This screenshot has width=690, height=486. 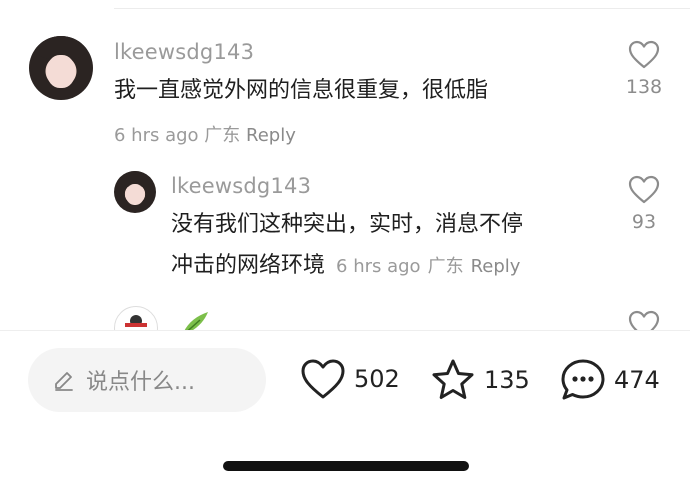 What do you see at coordinates (248, 265) in the screenshot?
I see `comment-text-line2: 冲击的网络环境` at bounding box center [248, 265].